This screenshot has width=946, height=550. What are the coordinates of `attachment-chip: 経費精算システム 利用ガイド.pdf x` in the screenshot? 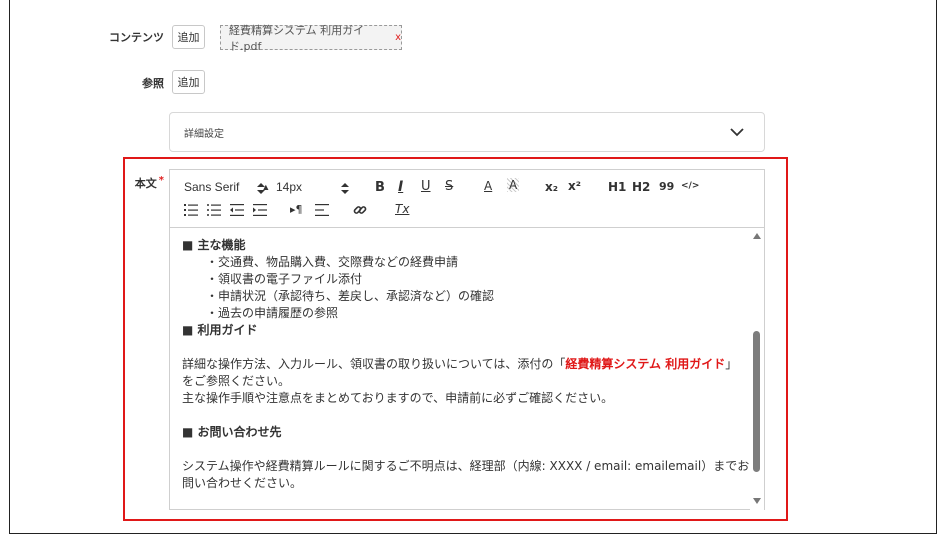 It's located at (311, 38).